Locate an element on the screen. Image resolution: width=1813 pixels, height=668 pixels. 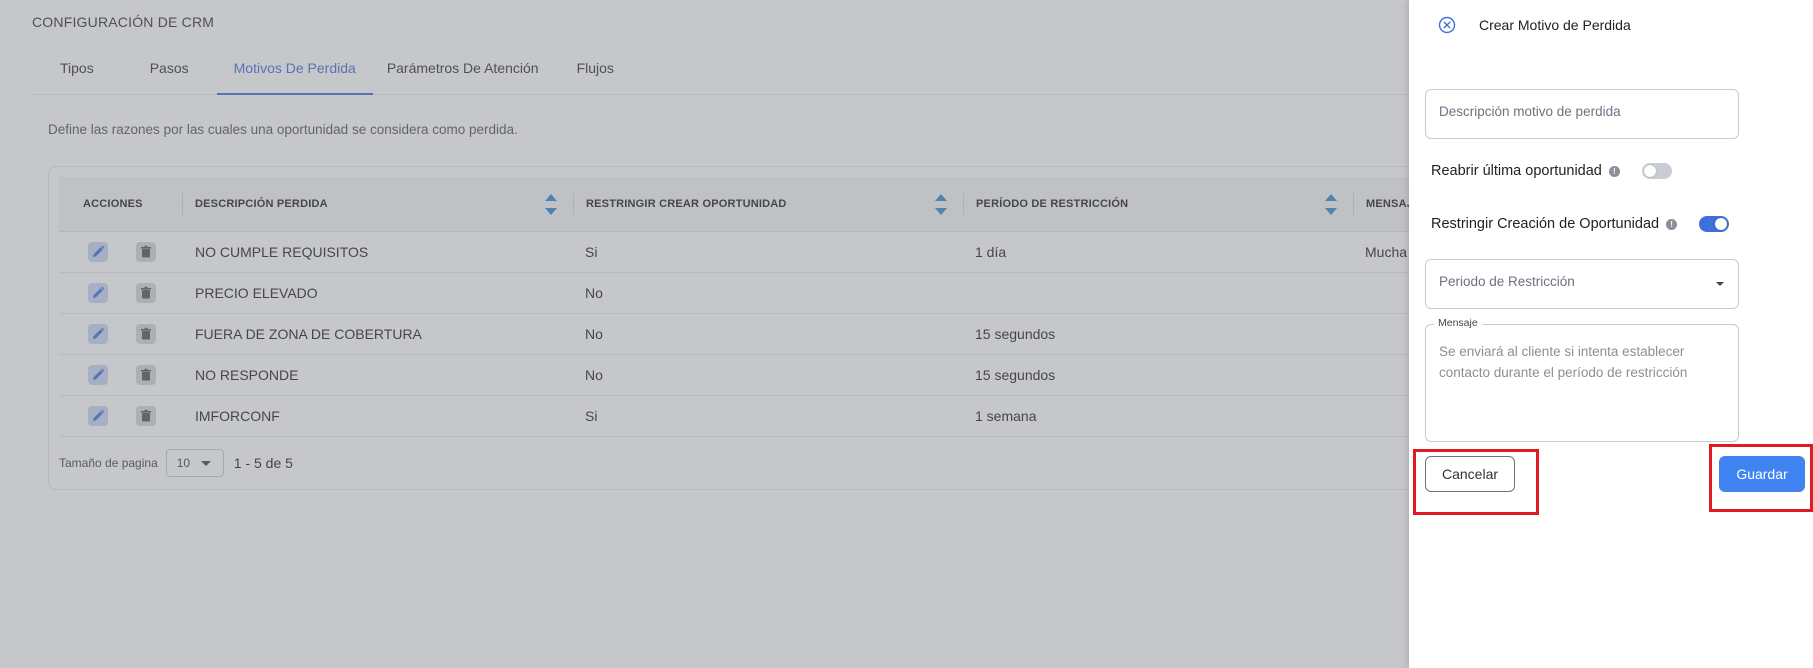
restriction-period-placeholder: Periodo de Restricción is located at coordinates (1507, 281).